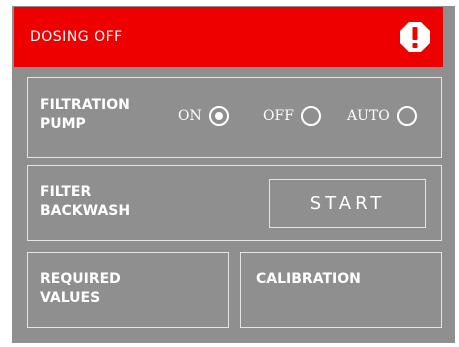 This screenshot has height=347, width=459. What do you see at coordinates (85, 211) in the screenshot?
I see `filter-backwash-label-line2: BACKWASH` at bounding box center [85, 211].